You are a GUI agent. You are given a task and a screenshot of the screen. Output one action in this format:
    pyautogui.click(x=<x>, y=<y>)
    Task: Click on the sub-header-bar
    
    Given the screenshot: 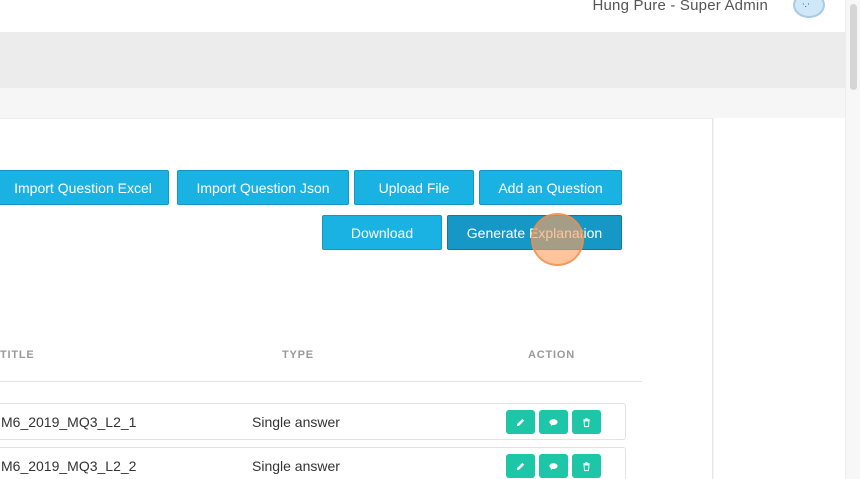 What is the action you would take?
    pyautogui.click(x=422, y=60)
    